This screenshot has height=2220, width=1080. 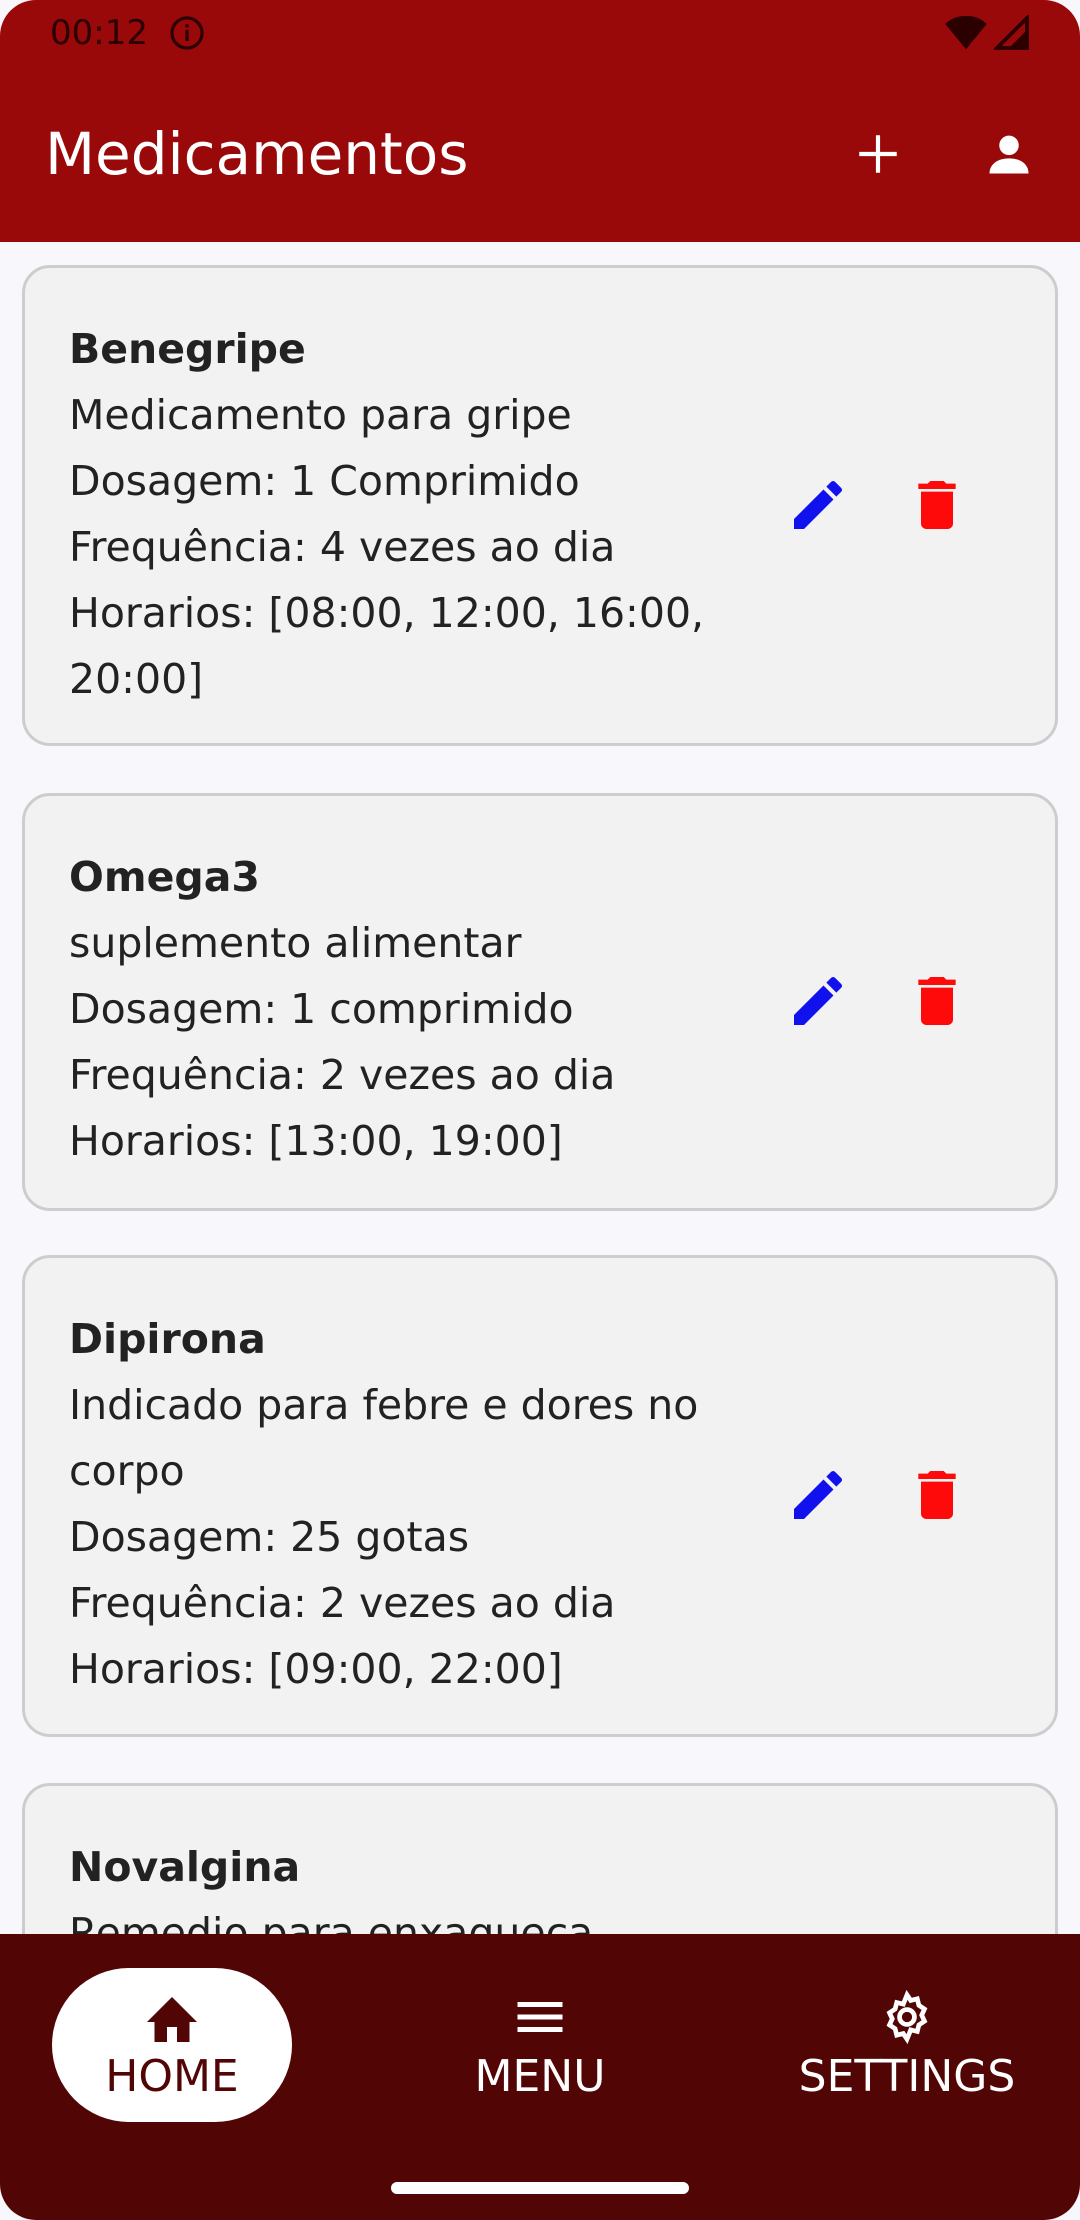 What do you see at coordinates (316, 1669) in the screenshot?
I see `medication-schedule: Horarios: [09:00, 22:00]` at bounding box center [316, 1669].